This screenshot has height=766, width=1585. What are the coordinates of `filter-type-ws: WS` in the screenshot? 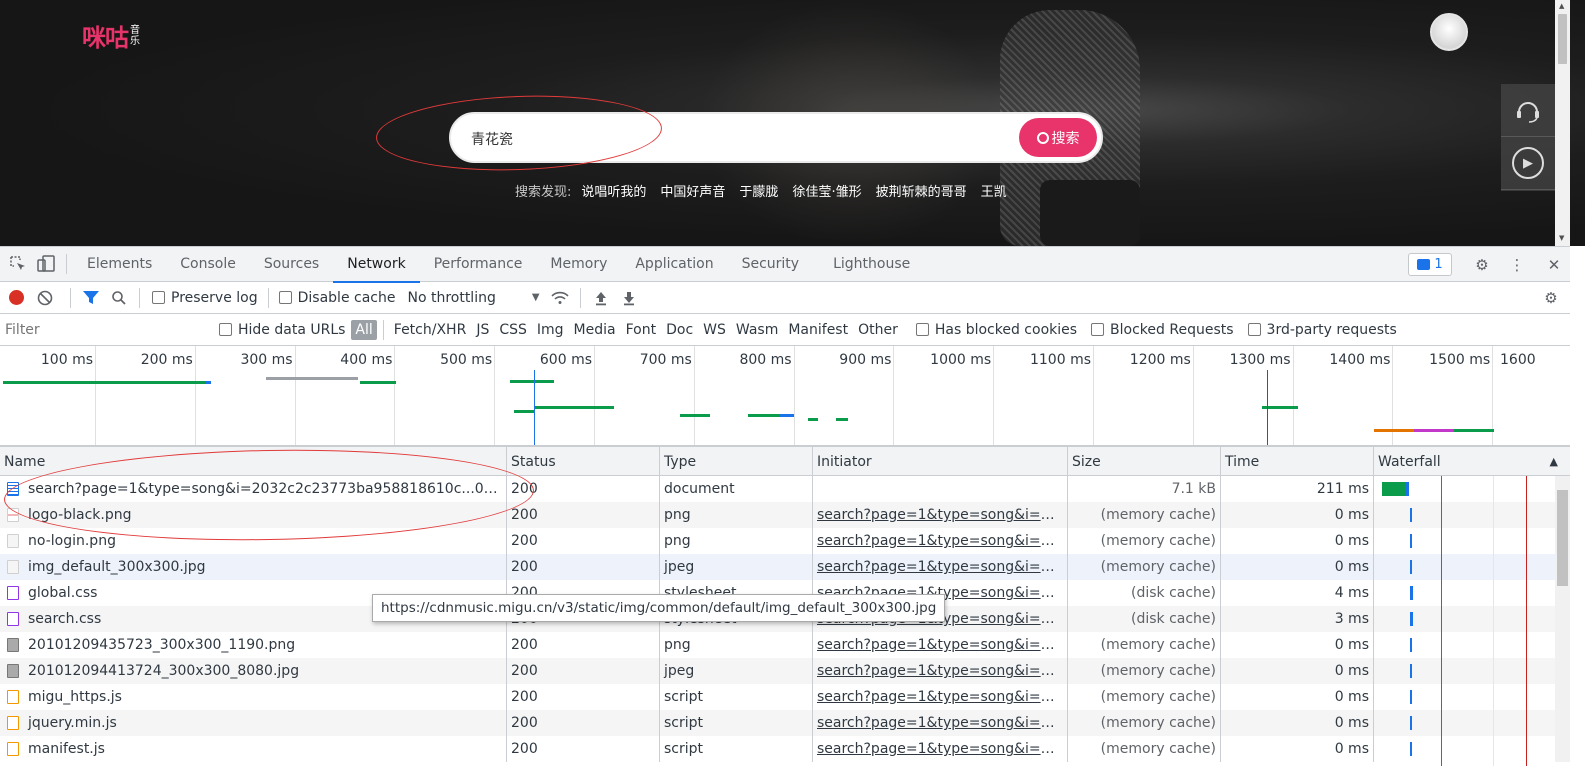 It's located at (714, 330).